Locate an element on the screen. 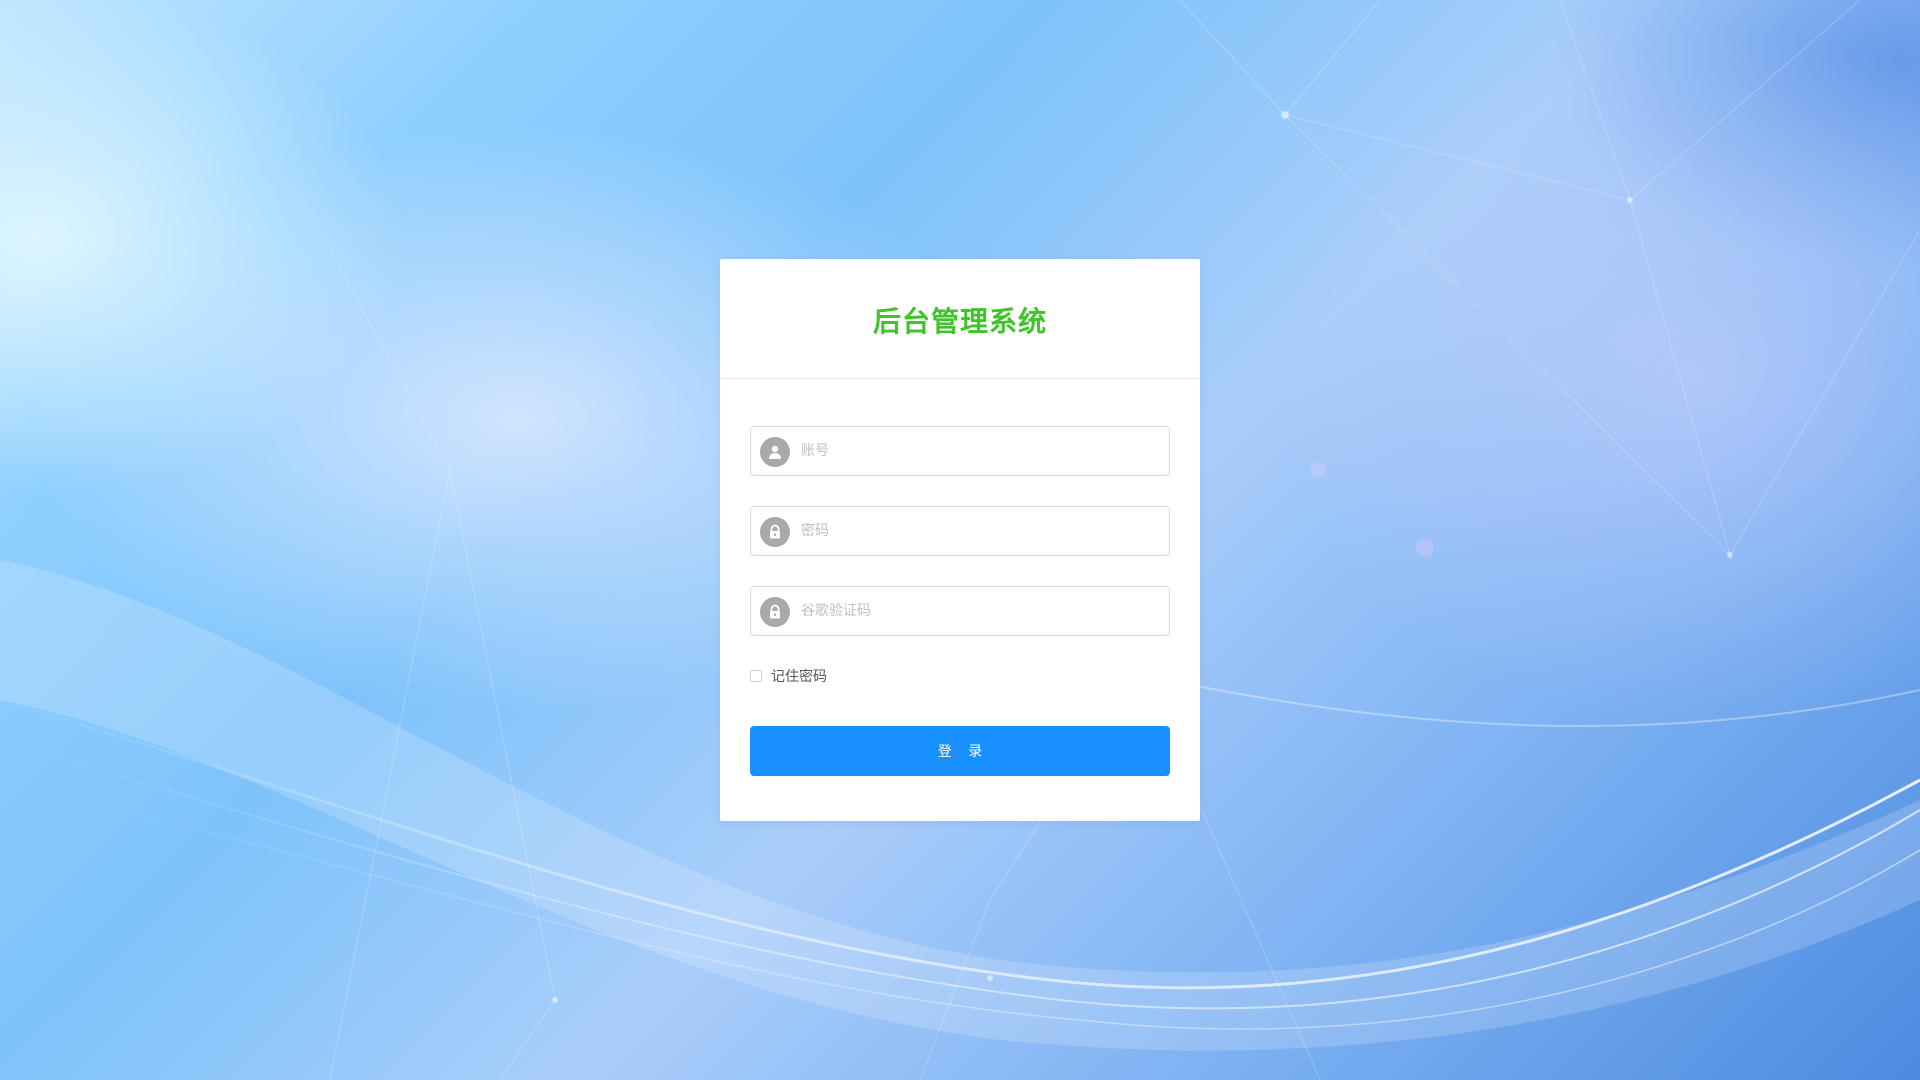 This screenshot has height=1080, width=1920. google-code-input is located at coordinates (981, 611).